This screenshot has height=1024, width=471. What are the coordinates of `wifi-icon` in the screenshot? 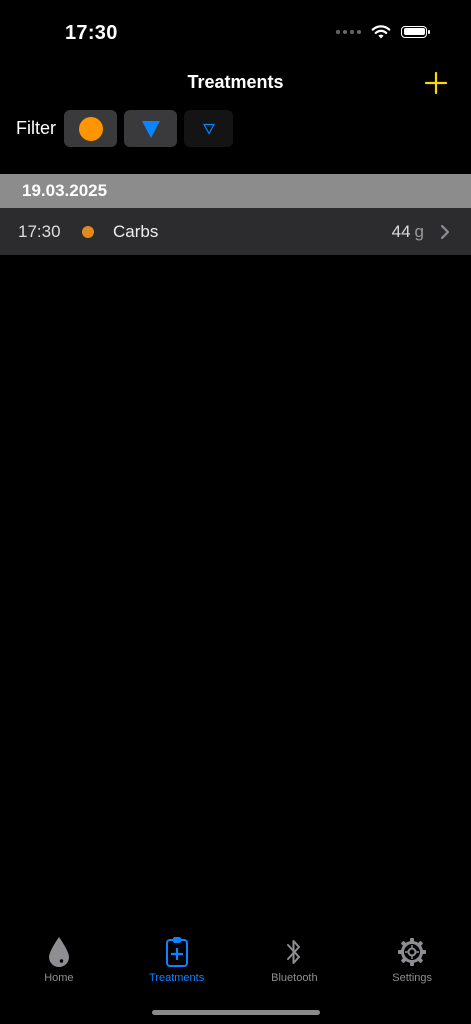 It's located at (381, 32).